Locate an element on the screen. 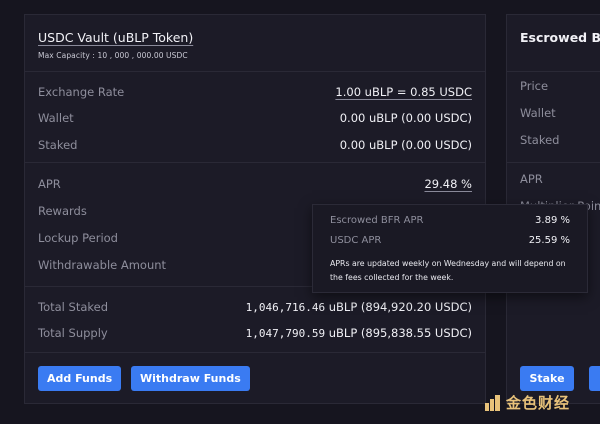 This screenshot has height=424, width=600. watermark: 金色财经 is located at coordinates (527, 402).